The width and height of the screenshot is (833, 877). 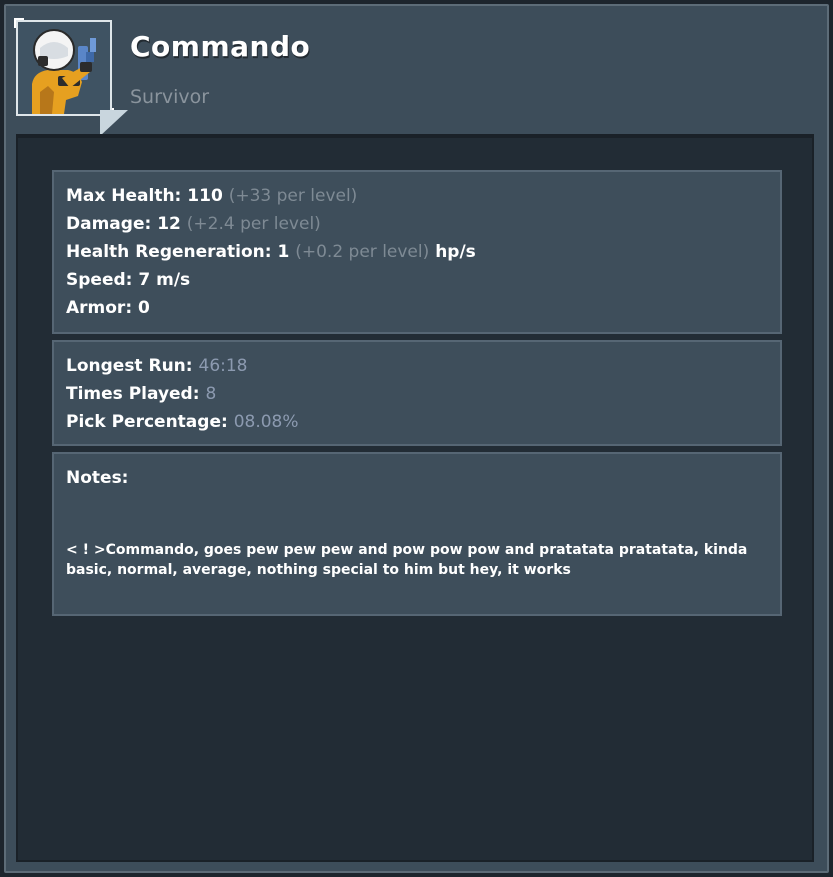 What do you see at coordinates (133, 394) in the screenshot?
I see `times-played-label: Times Played:` at bounding box center [133, 394].